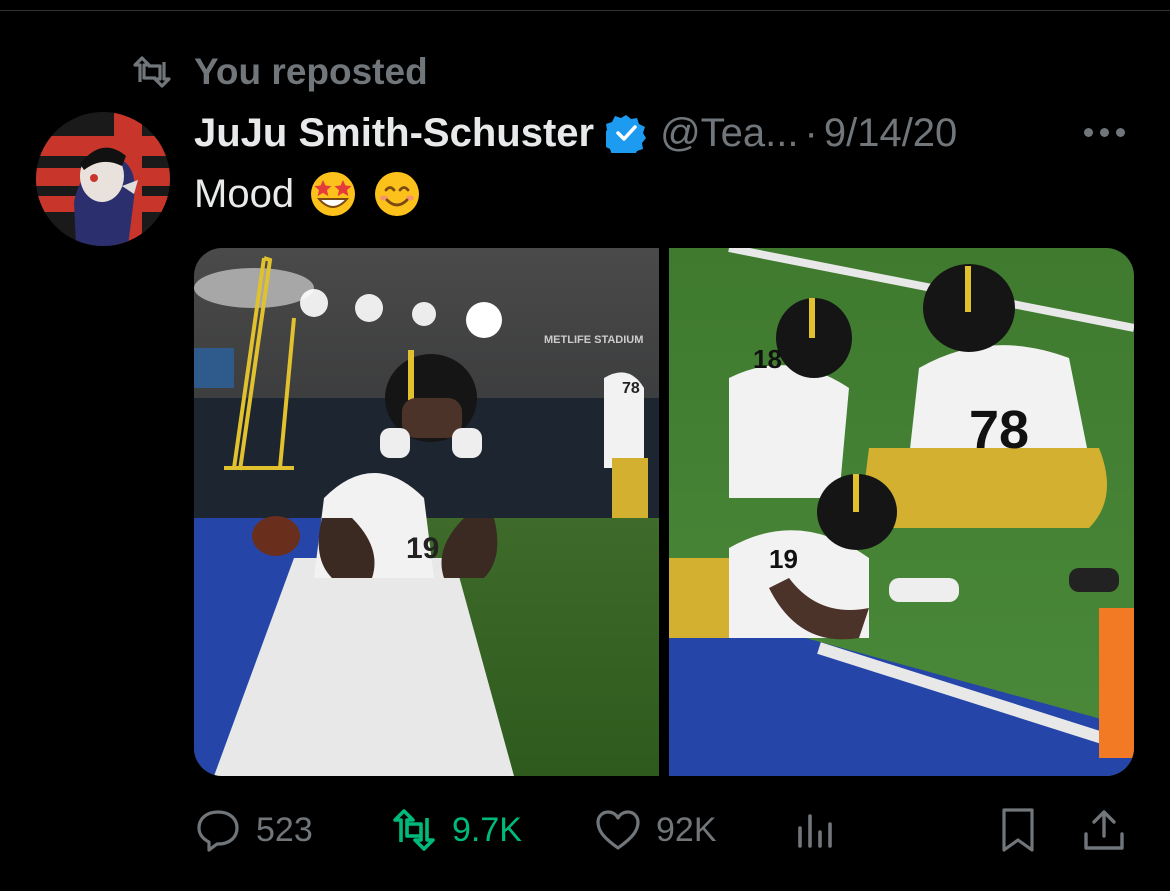 The image size is (1170, 891). I want to click on repost-context: You reposted, so click(280, 72).